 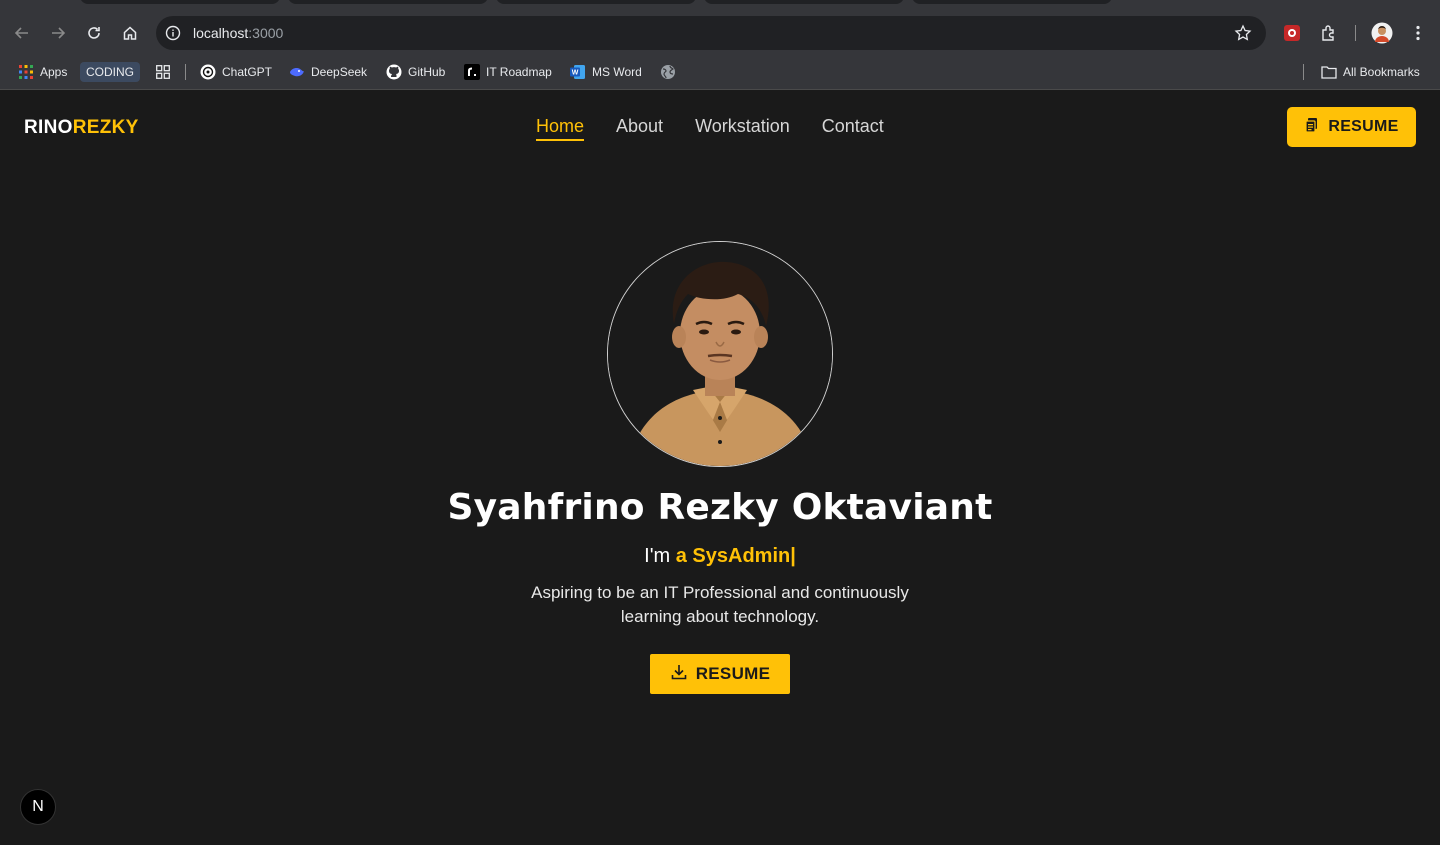 I want to click on bookmark-chatgpt: ChatGPT, so click(x=236, y=72).